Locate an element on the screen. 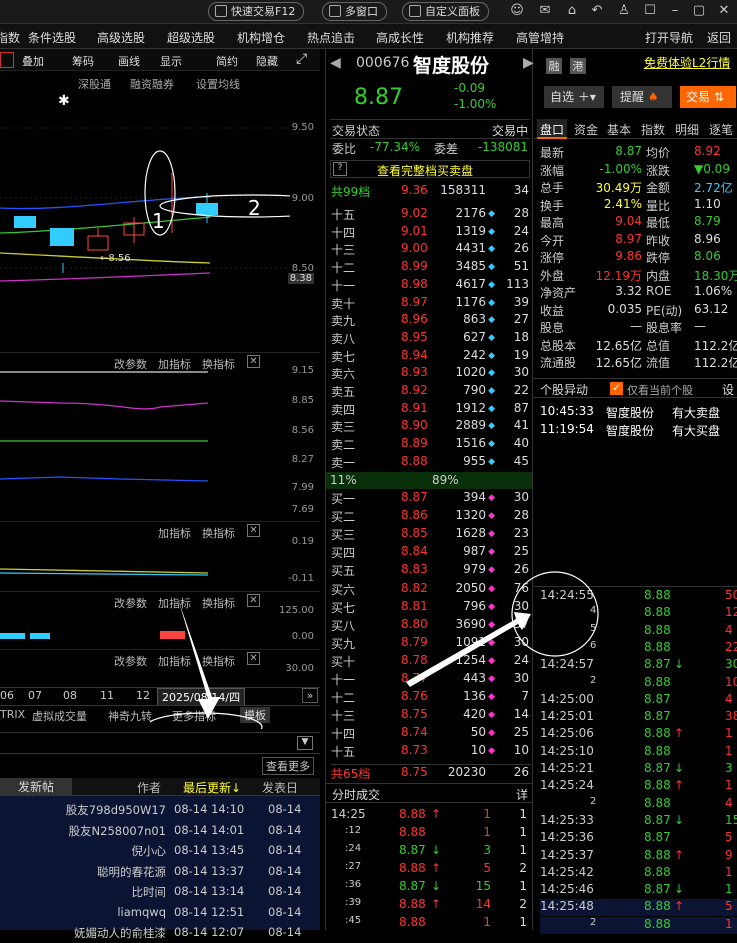 Image resolution: width=737 pixels, height=943 pixels. menu-item: 指数 is located at coordinates (10, 37).